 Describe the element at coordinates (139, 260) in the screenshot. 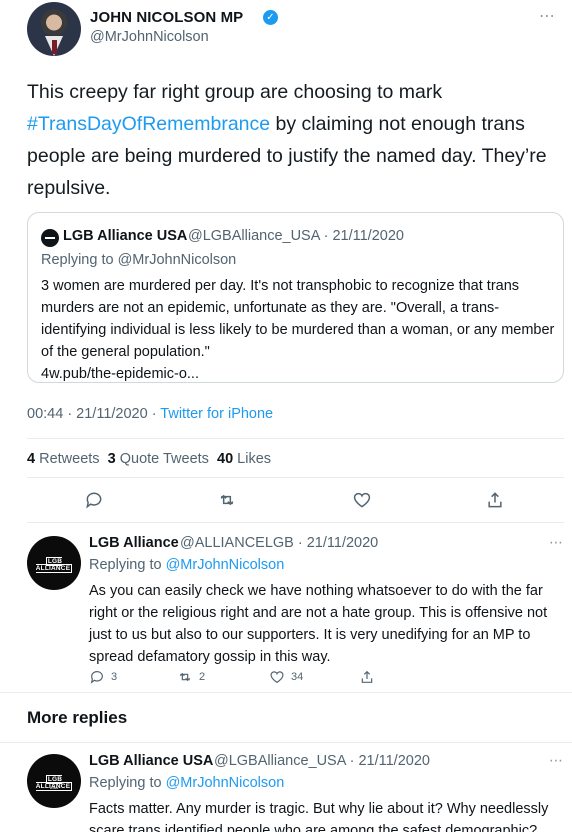

I see `quoted-replying-to: Replying to @MrJohnNicolson` at that location.